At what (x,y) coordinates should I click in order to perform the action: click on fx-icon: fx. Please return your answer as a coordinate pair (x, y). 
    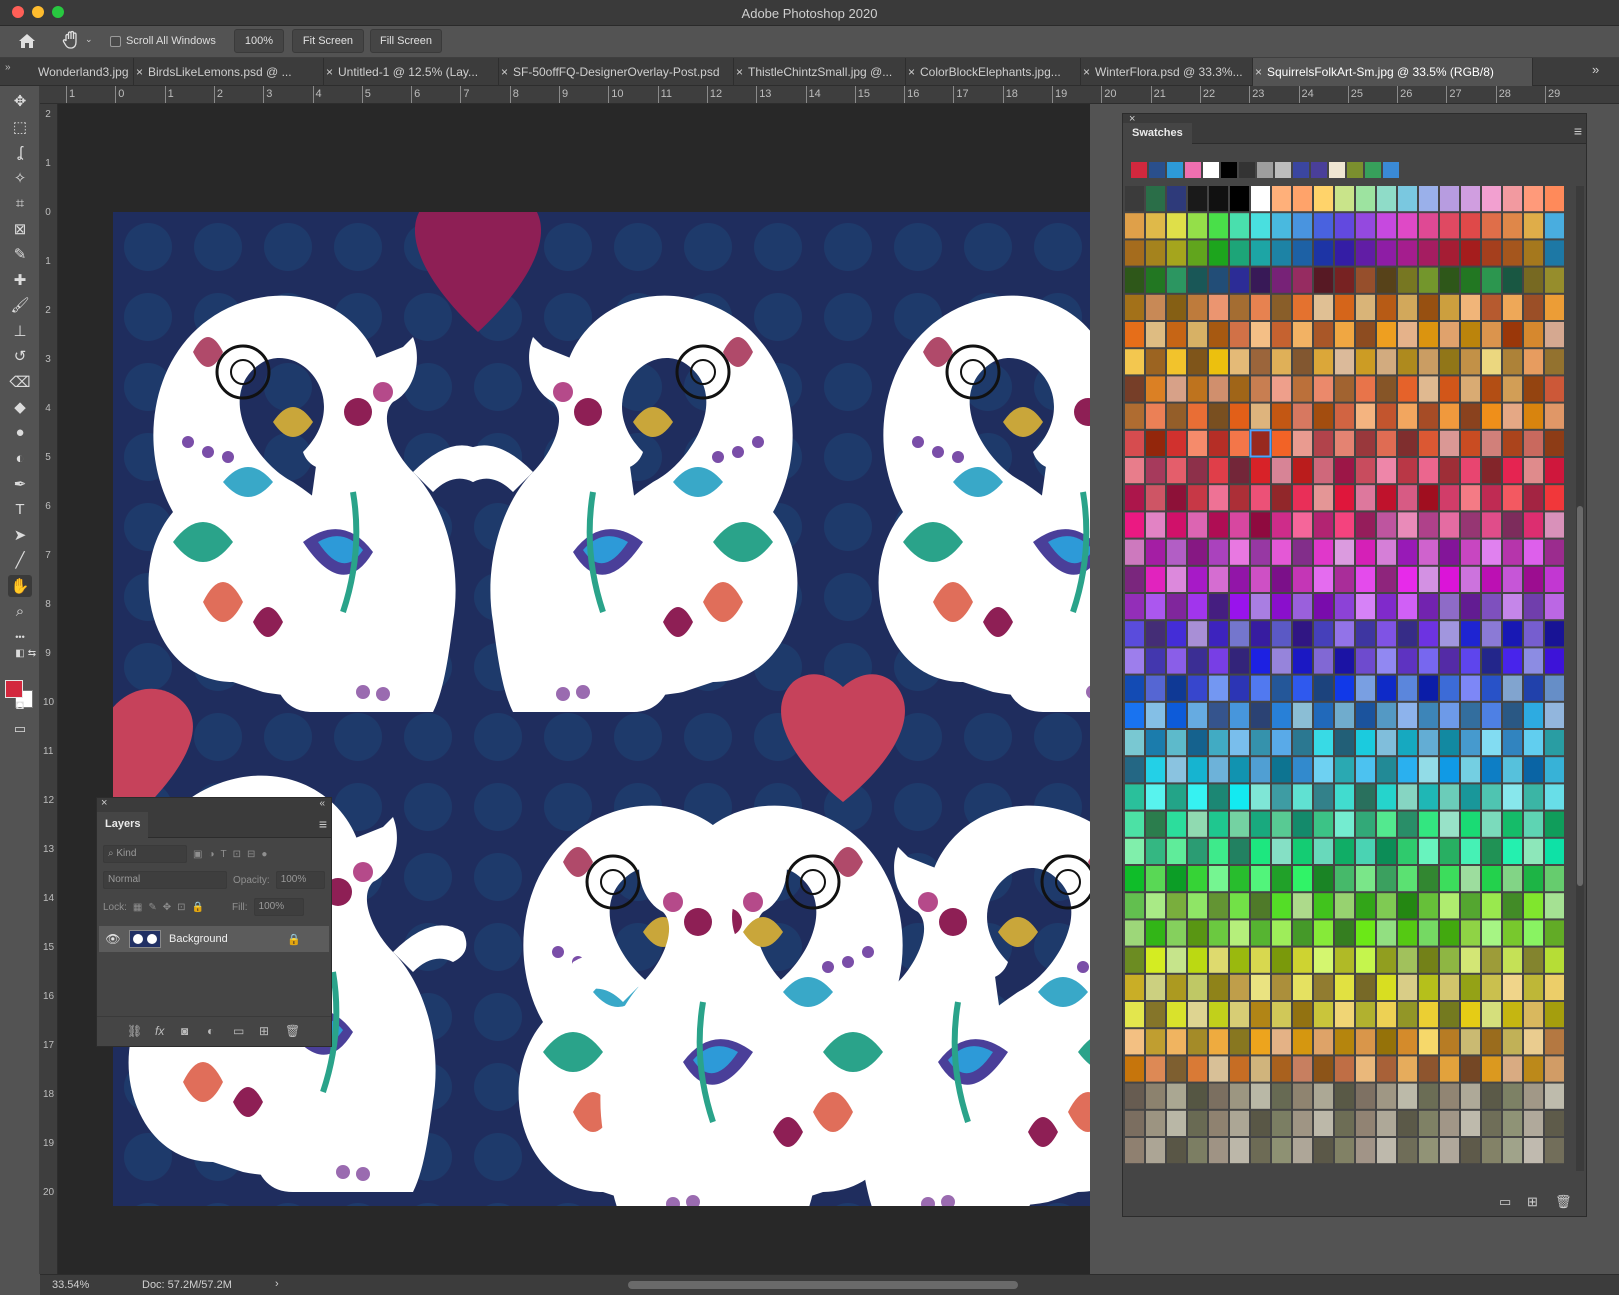
    Looking at the image, I should click on (159, 1031).